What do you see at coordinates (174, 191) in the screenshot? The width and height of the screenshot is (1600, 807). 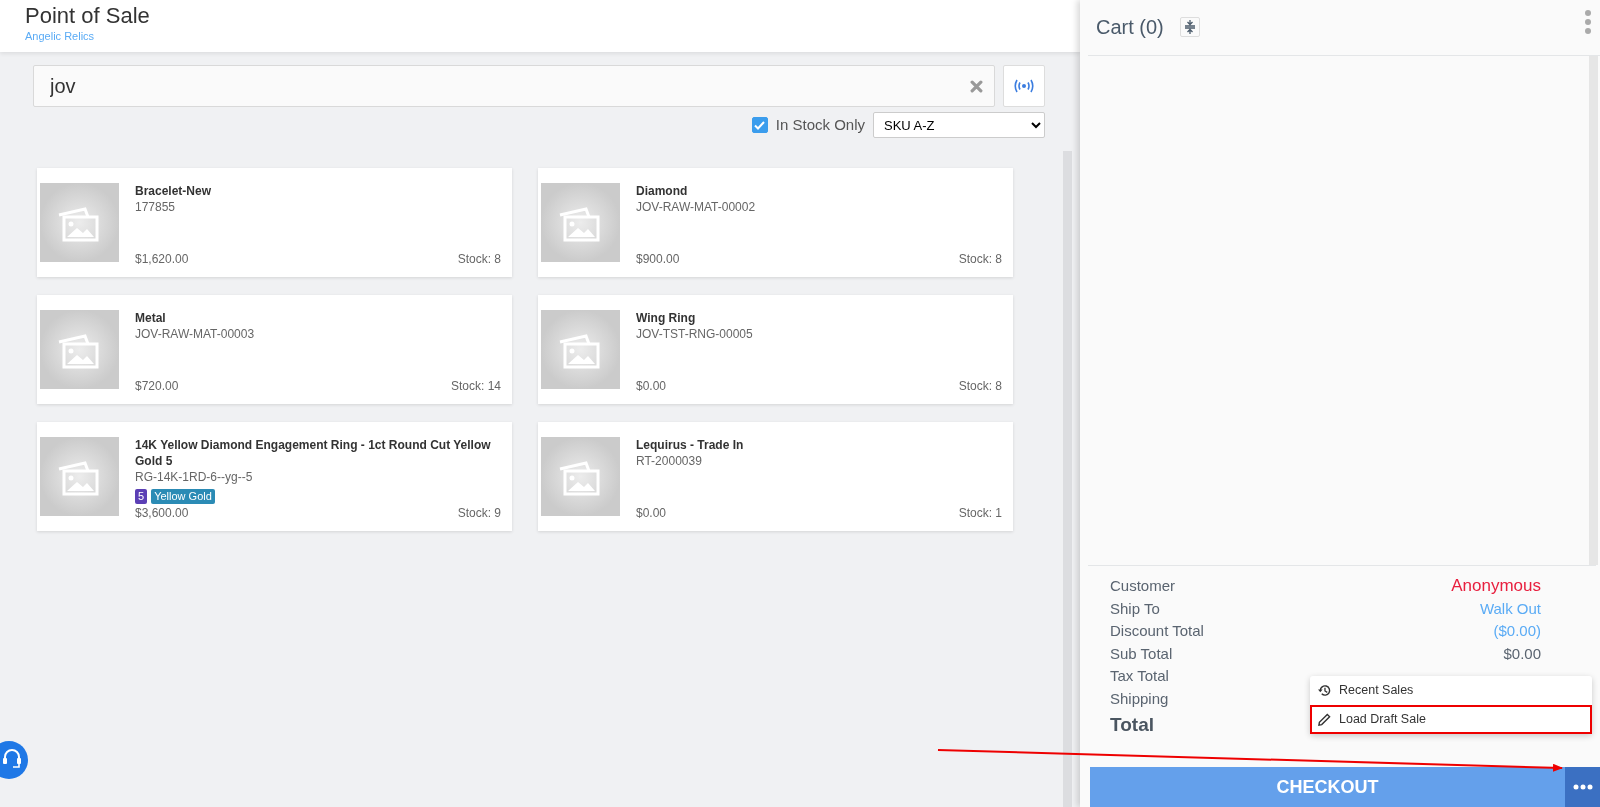 I see `product-name: Bracelet-New` at bounding box center [174, 191].